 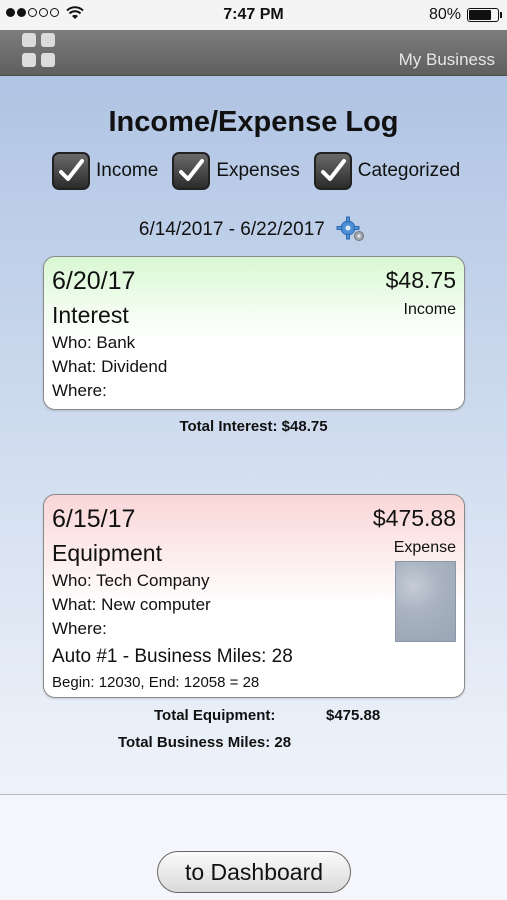 I want to click on date-range: 6/14/2017 - 6/22/2017, so click(x=253, y=230).